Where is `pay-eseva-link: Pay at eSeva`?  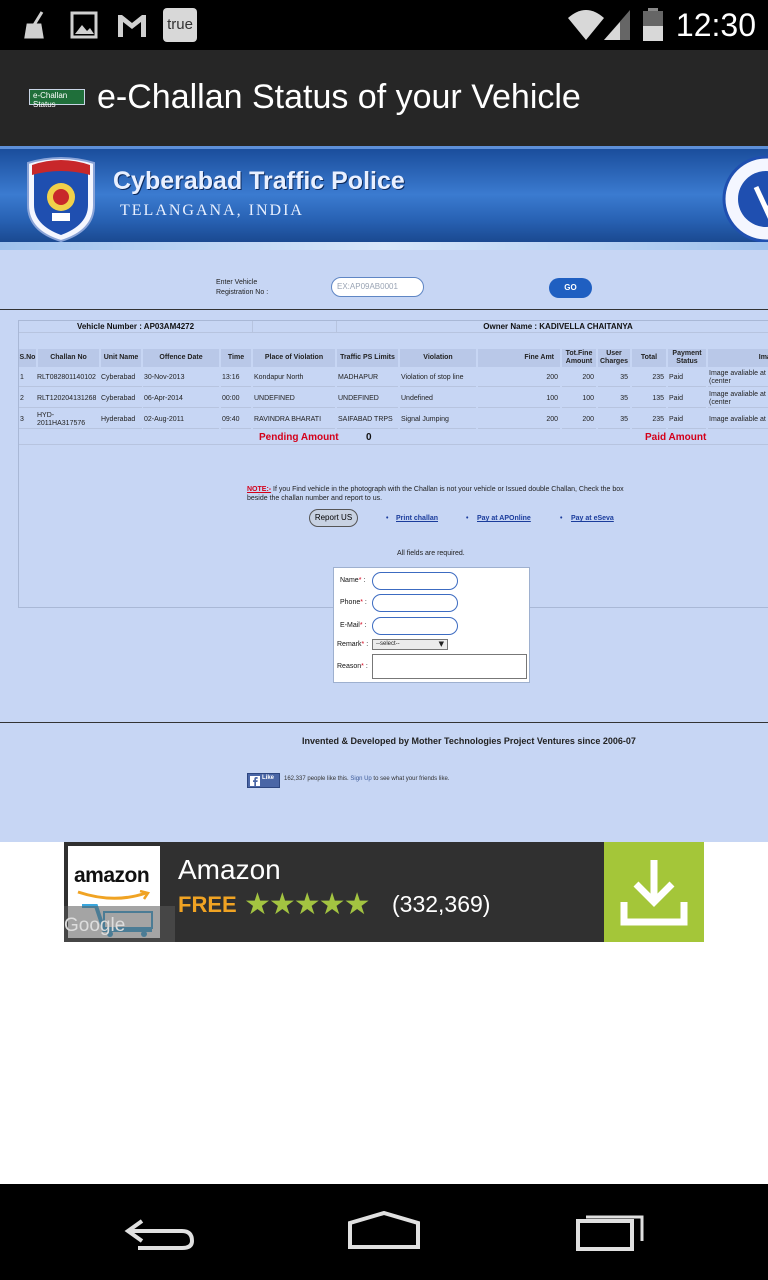 pay-eseva-link: Pay at eSeva is located at coordinates (592, 518).